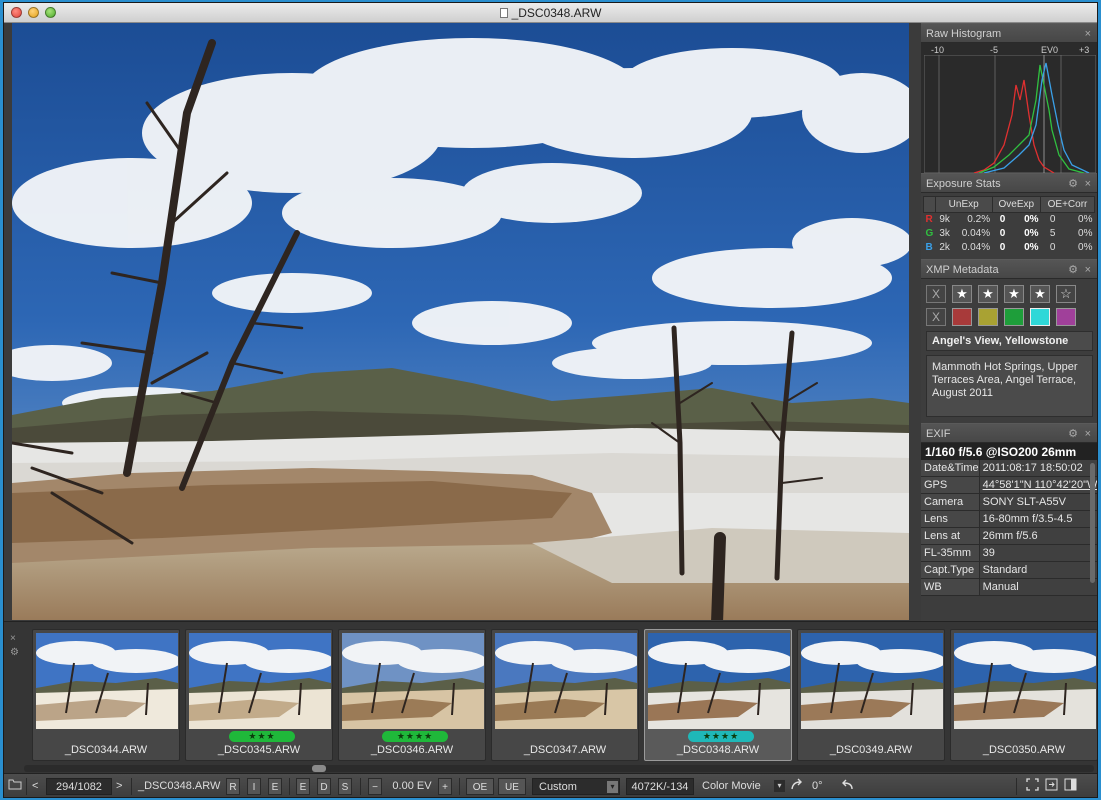 The image size is (1101, 800). What do you see at coordinates (660, 786) in the screenshot?
I see `white-balance-value: 4072K/-134` at bounding box center [660, 786].